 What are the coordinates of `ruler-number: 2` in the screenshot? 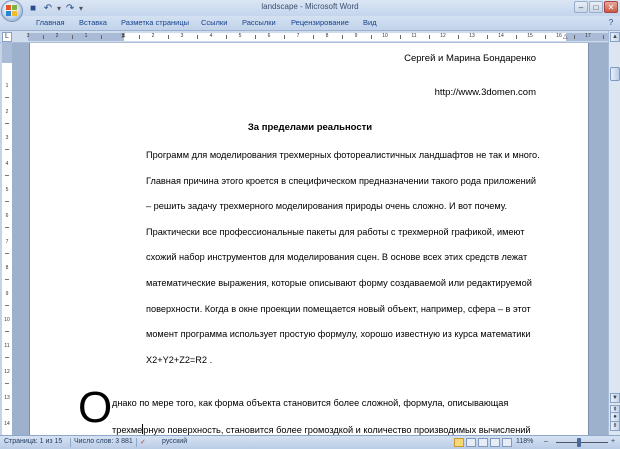 It's located at (57, 36).